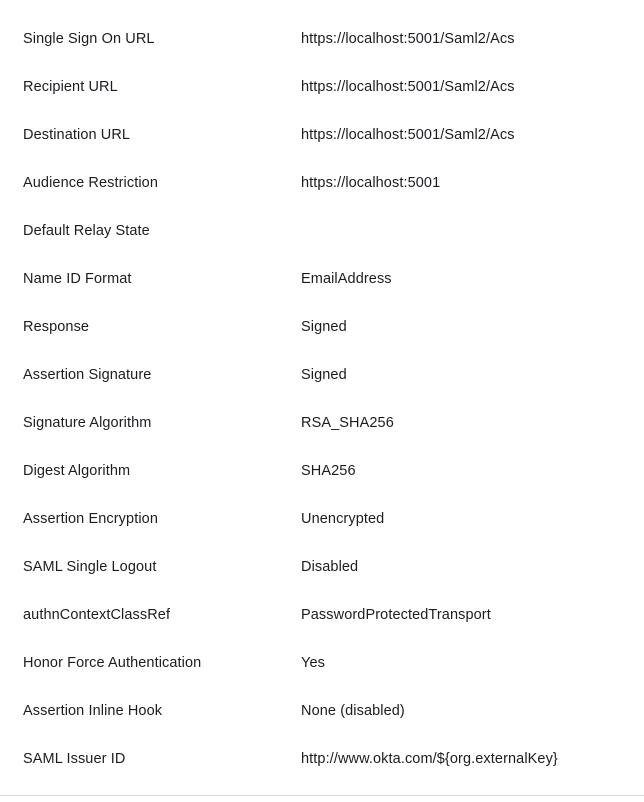 Image resolution: width=644 pixels, height=802 pixels. What do you see at coordinates (322, 231) in the screenshot?
I see `setting-row-default-relay-state: Default Relay State` at bounding box center [322, 231].